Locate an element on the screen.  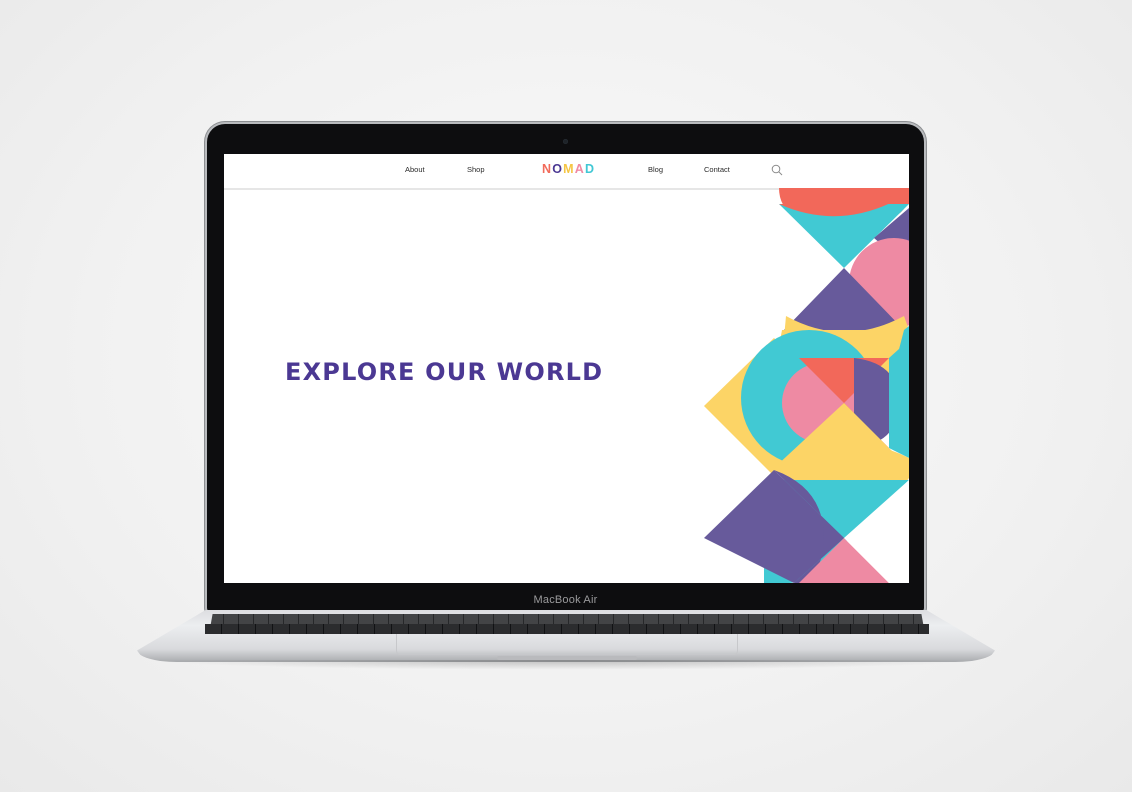
logo-letter: D is located at coordinates (590, 169).